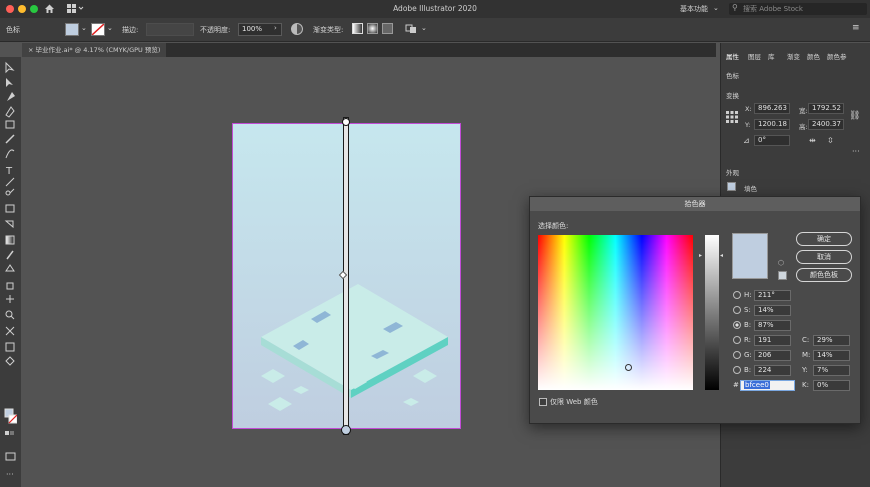 This screenshot has width=870, height=487. Describe the element at coordinates (771, 56) in the screenshot. I see `tab-libraries: 库` at that location.